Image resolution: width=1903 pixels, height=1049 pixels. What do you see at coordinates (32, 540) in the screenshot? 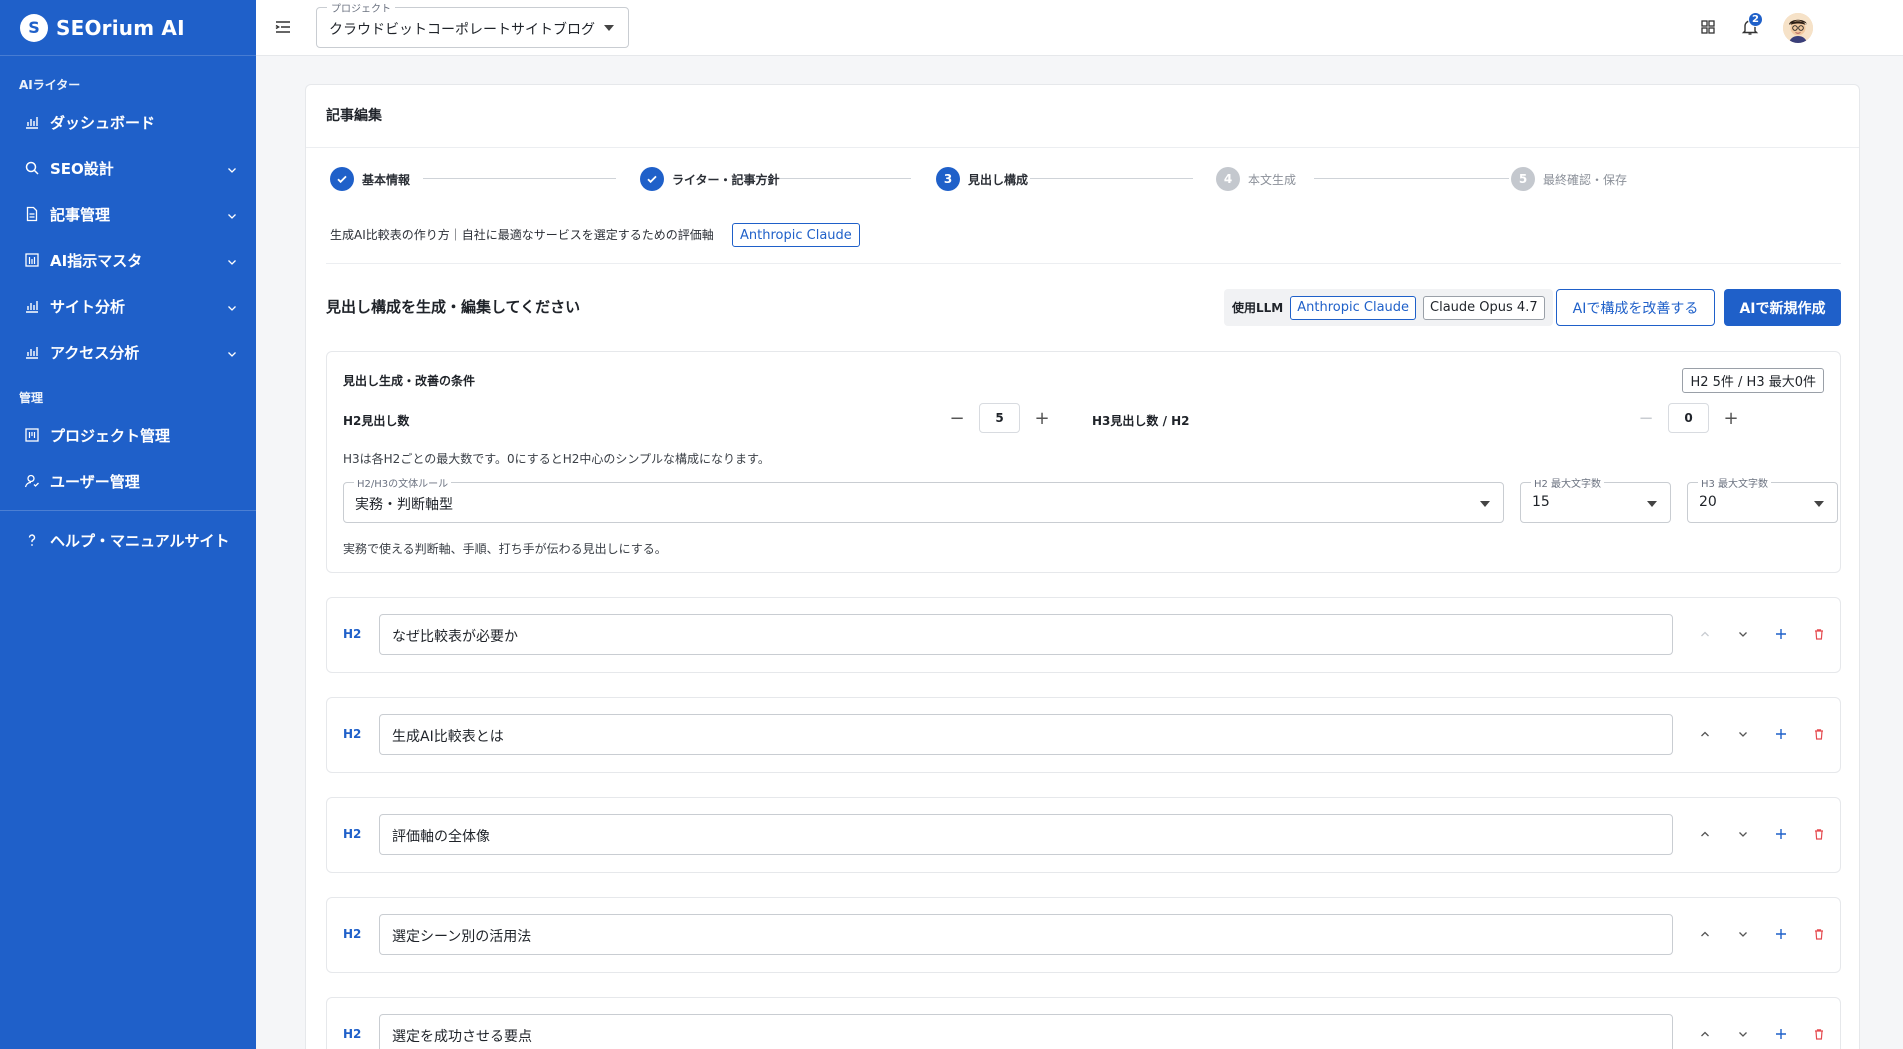
I see `help-icon` at bounding box center [32, 540].